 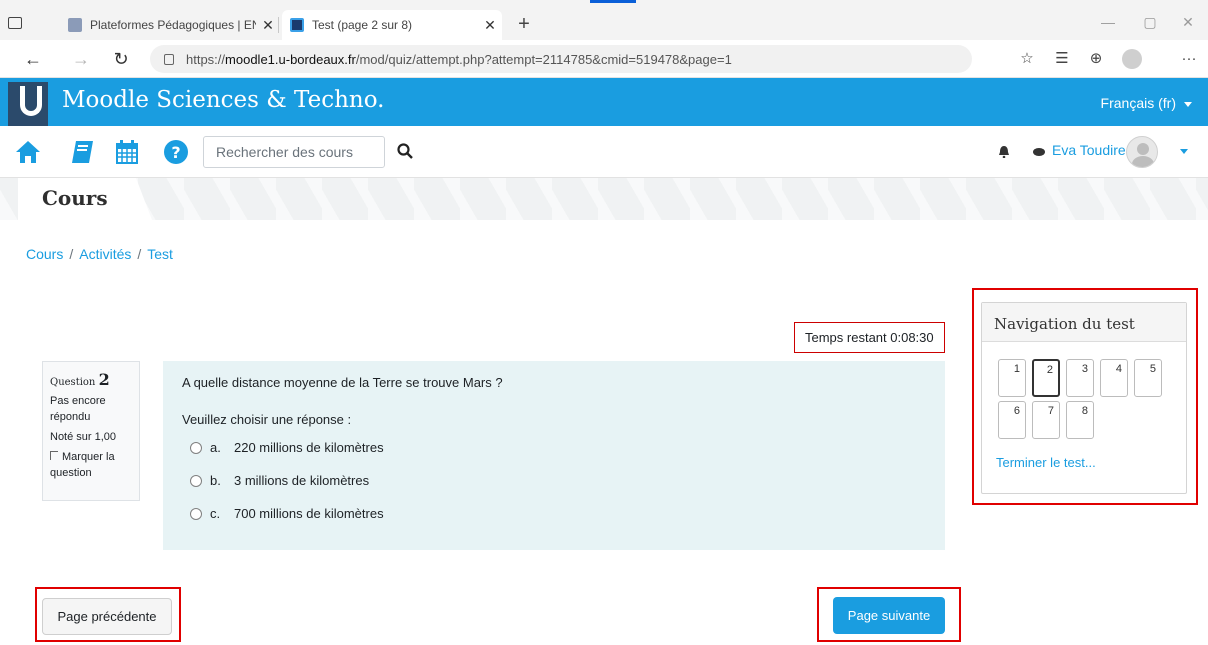 What do you see at coordinates (160, 254) in the screenshot?
I see `breadcrumb-test: Test` at bounding box center [160, 254].